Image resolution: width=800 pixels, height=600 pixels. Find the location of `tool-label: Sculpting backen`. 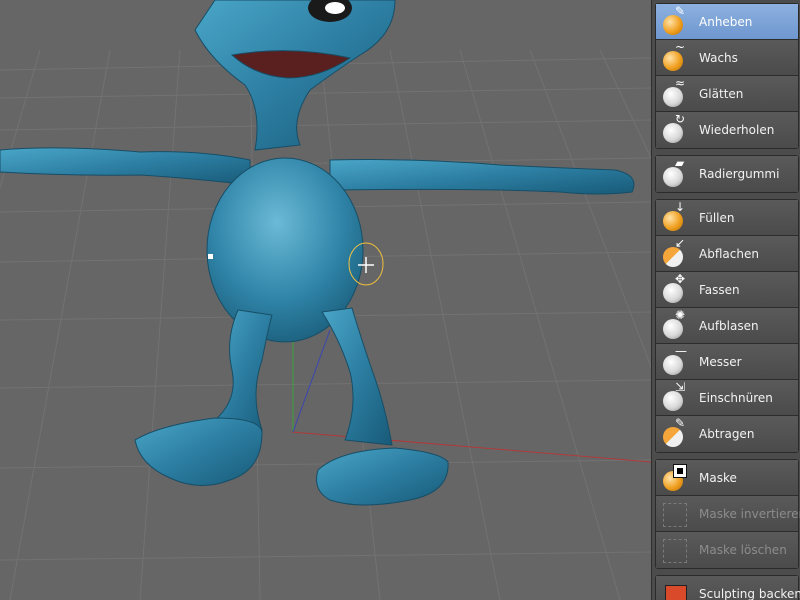

tool-label: Sculpting backen is located at coordinates (749, 593).